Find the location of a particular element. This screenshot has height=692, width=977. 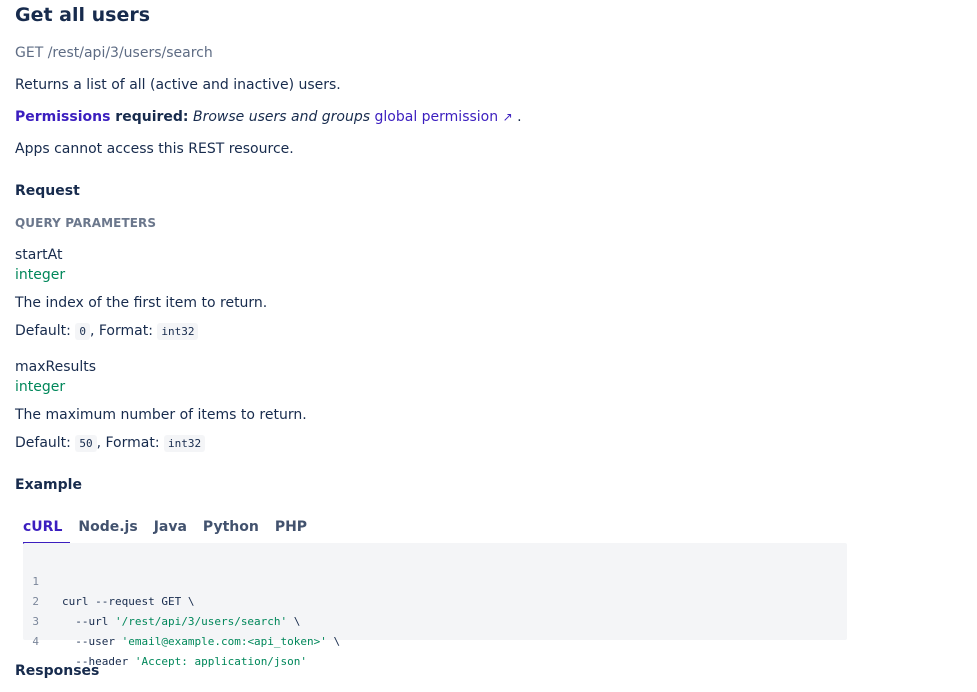

code-text: --url '/rest/api/3/users/search' \ is located at coordinates (181, 622).